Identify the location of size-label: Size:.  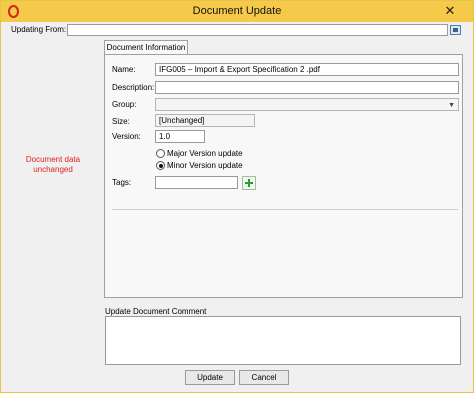
(121, 121).